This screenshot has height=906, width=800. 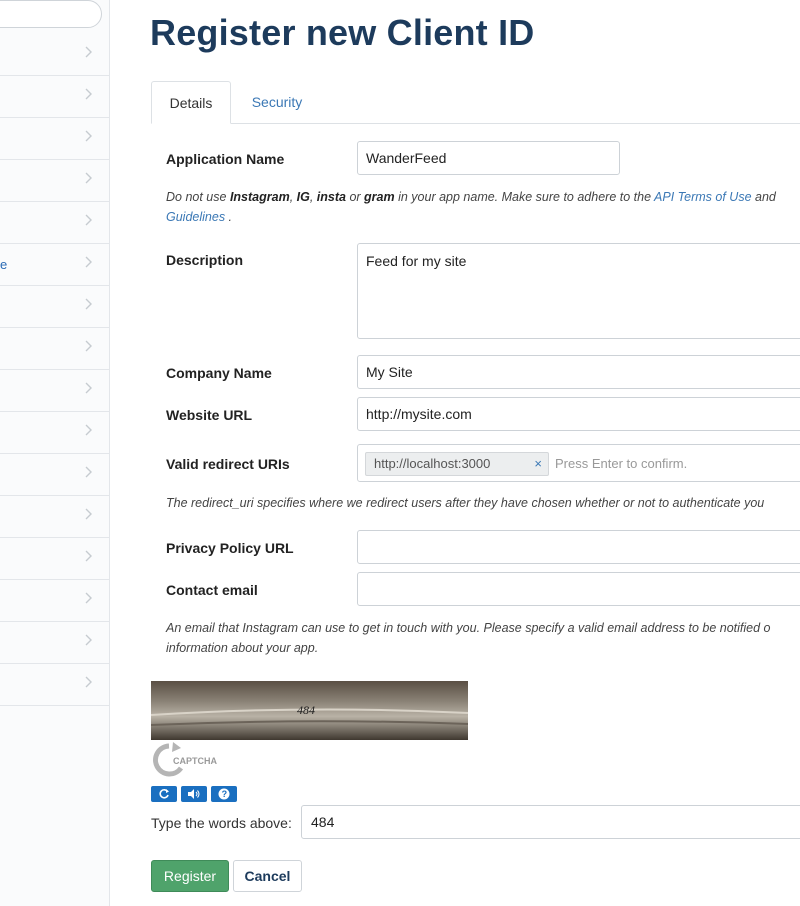 I want to click on remove-tag-icon: ×, so click(x=538, y=464).